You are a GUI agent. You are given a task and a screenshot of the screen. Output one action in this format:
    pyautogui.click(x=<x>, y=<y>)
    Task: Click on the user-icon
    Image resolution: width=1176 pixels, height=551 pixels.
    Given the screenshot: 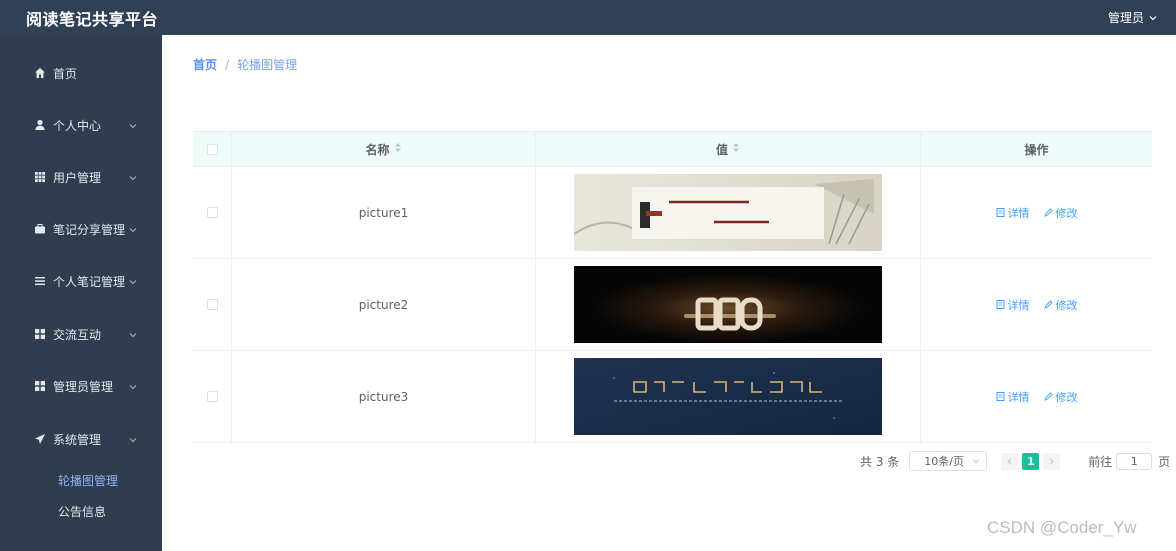 What is the action you would take?
    pyautogui.click(x=40, y=125)
    